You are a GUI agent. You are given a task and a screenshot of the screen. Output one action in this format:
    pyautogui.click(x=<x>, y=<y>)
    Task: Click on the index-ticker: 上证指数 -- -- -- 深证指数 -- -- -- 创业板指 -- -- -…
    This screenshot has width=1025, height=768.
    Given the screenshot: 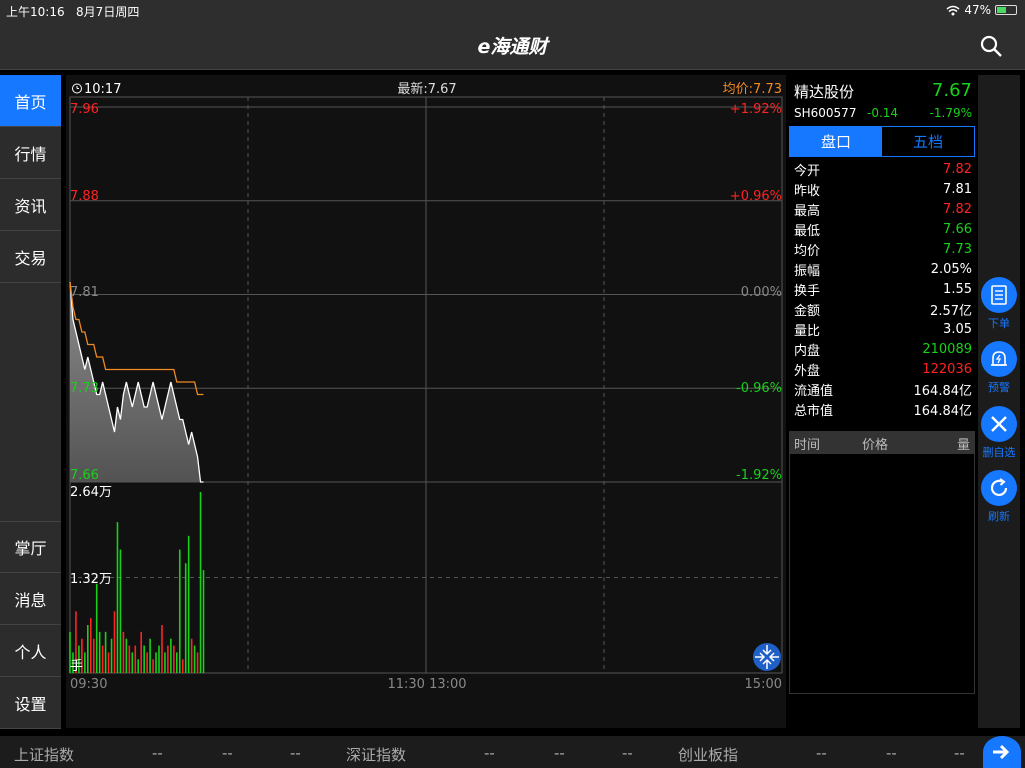 What is the action you would take?
    pyautogui.click(x=512, y=752)
    